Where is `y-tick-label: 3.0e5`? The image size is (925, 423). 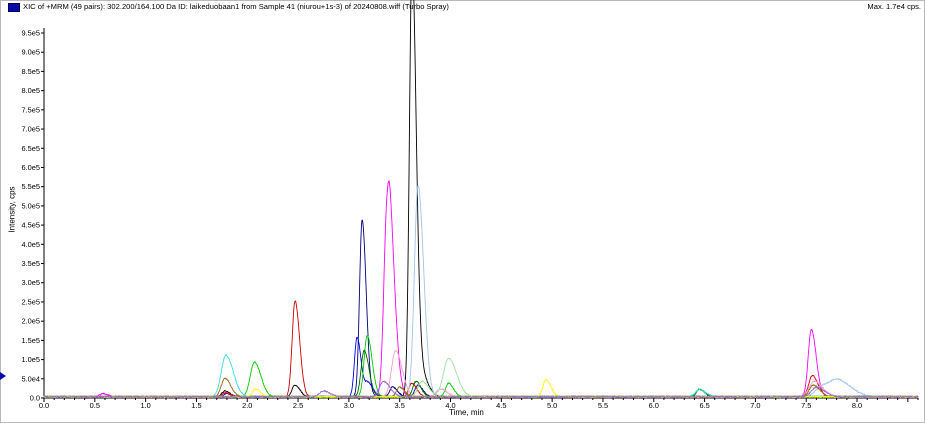
y-tick-label: 3.0e5 is located at coordinates (31, 282).